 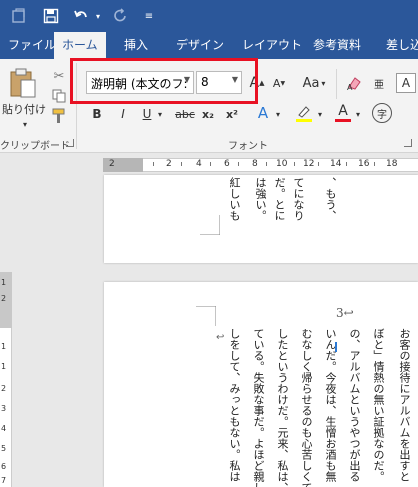 What do you see at coordinates (276, 83) in the screenshot?
I see `shrink-font-label: A` at bounding box center [276, 83].